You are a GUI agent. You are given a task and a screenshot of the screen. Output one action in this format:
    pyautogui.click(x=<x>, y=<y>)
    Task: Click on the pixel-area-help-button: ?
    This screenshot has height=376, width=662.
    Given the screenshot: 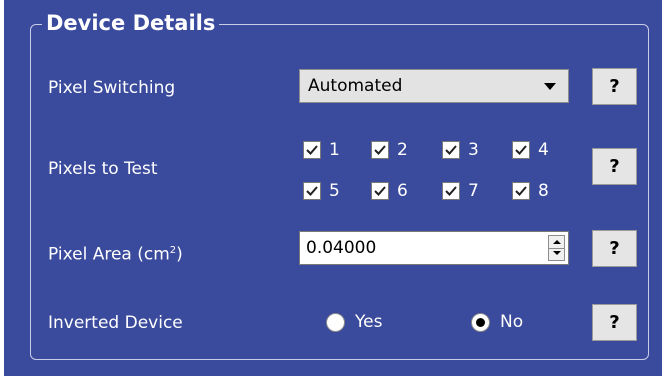 What is the action you would take?
    pyautogui.click(x=614, y=248)
    